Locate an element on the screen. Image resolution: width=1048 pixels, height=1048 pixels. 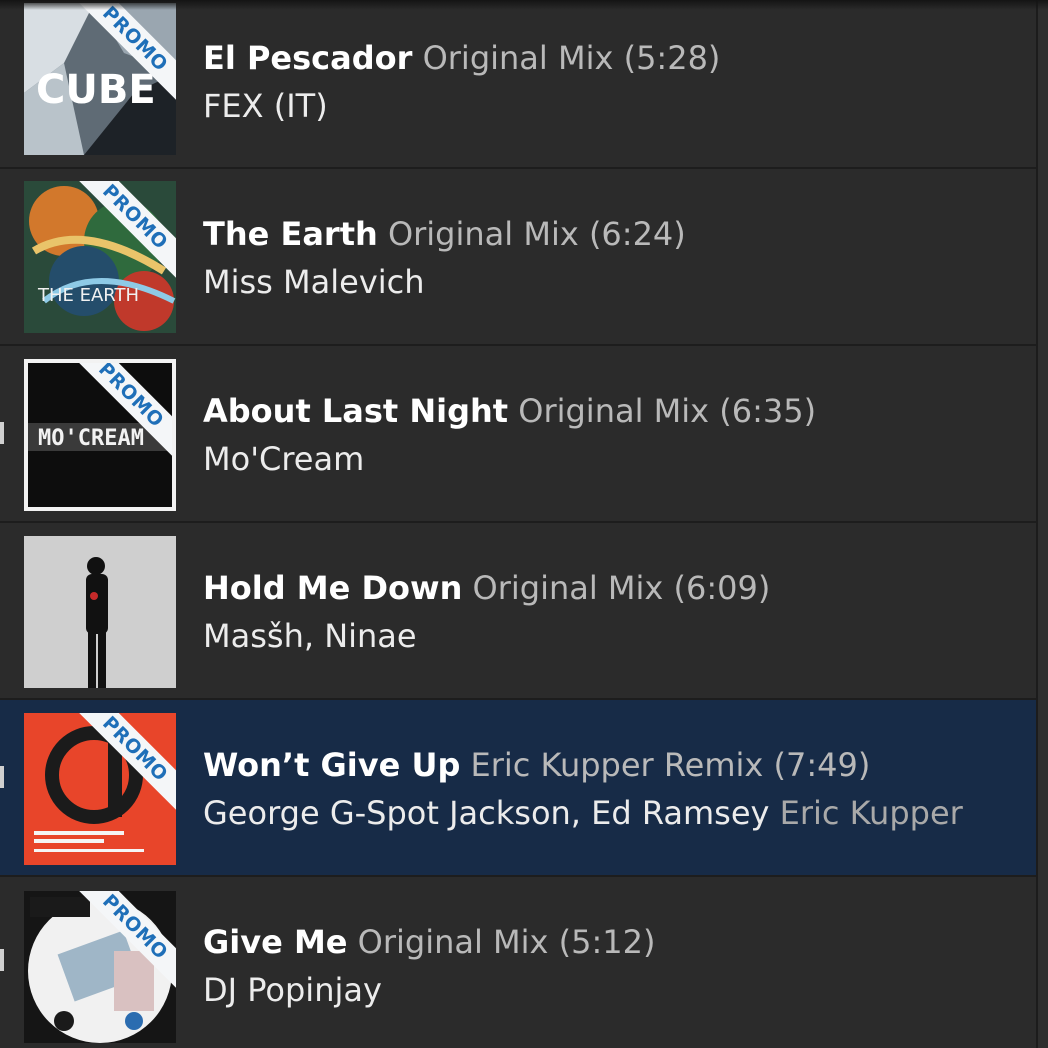
track-title-line: Give Me Original Mix (5:12) is located at coordinates (615, 942).